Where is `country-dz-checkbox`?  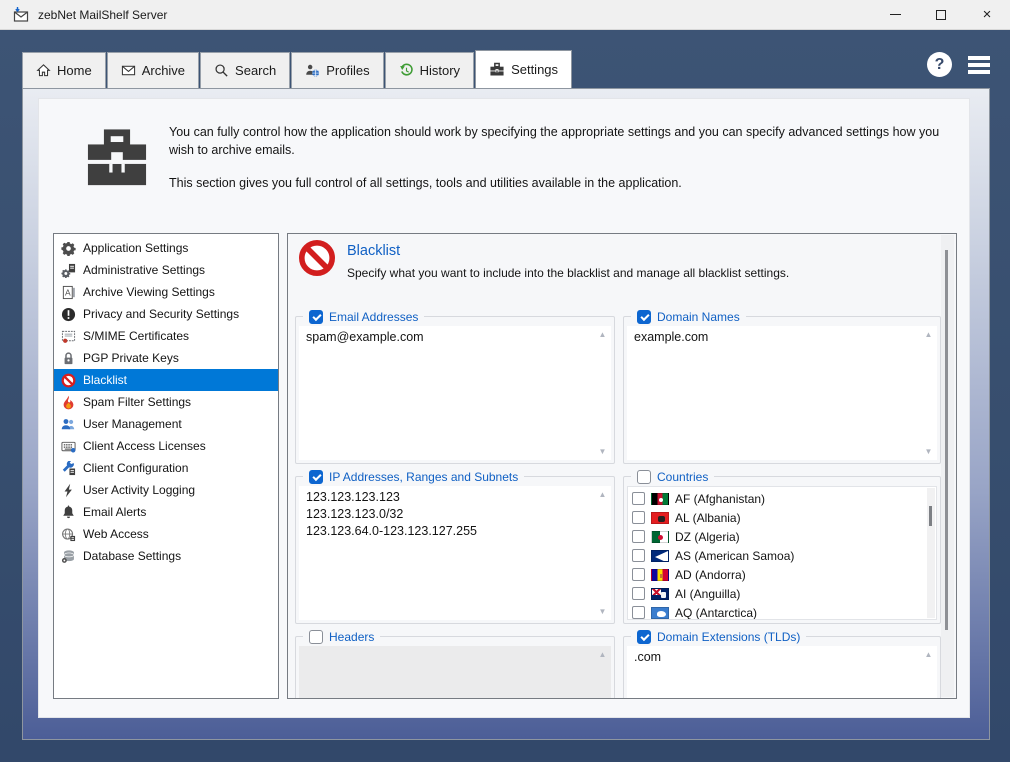
country-dz-checkbox is located at coordinates (638, 536).